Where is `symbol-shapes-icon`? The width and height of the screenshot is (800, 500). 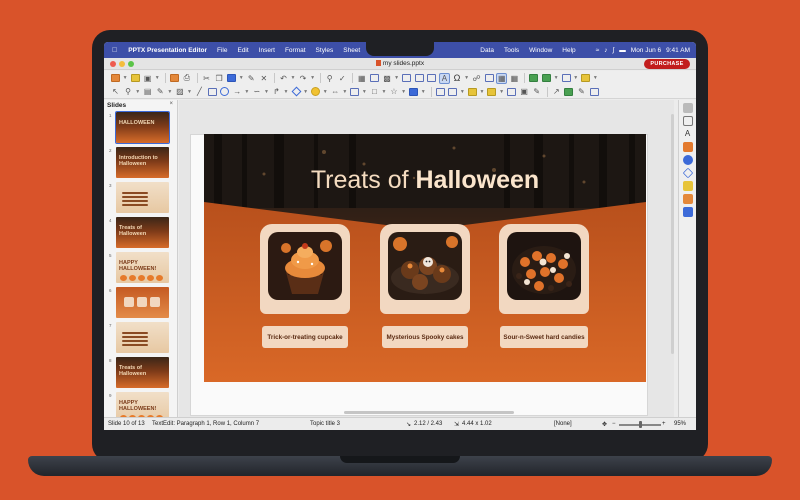
symbol-shapes-icon is located at coordinates (315, 91).